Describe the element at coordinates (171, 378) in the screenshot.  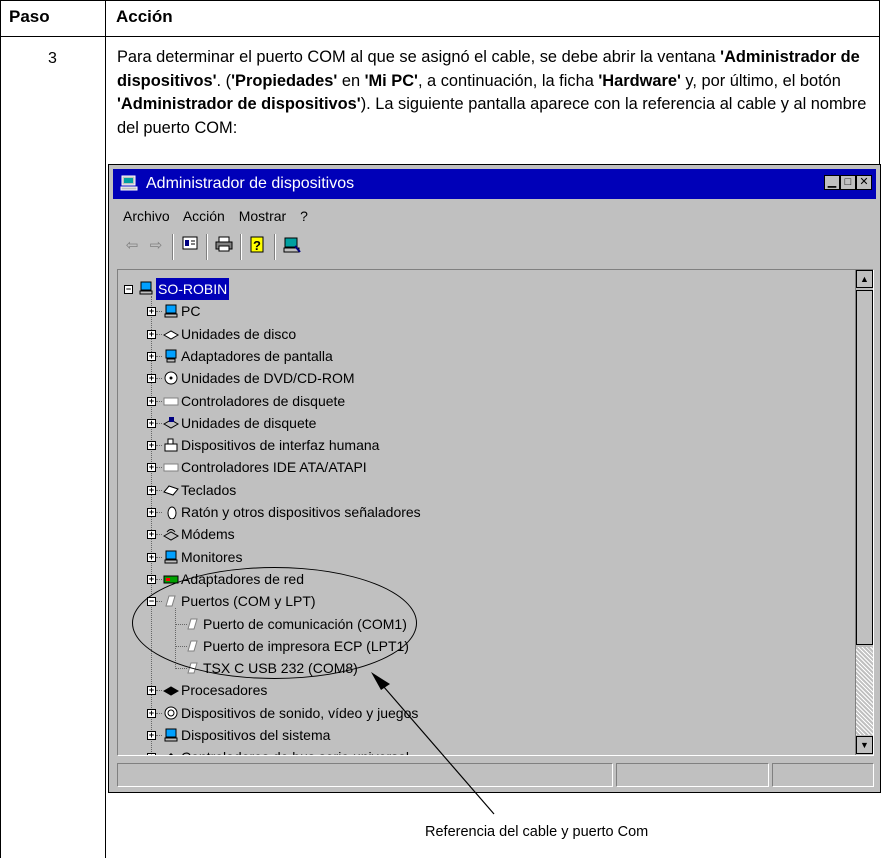
I see `cdrom-icon` at that location.